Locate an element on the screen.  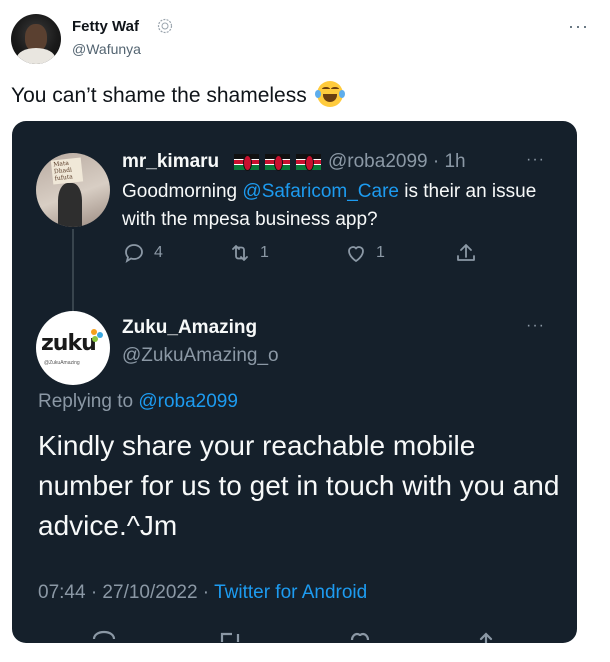
replying-prefix: Replying to is located at coordinates (88, 401).